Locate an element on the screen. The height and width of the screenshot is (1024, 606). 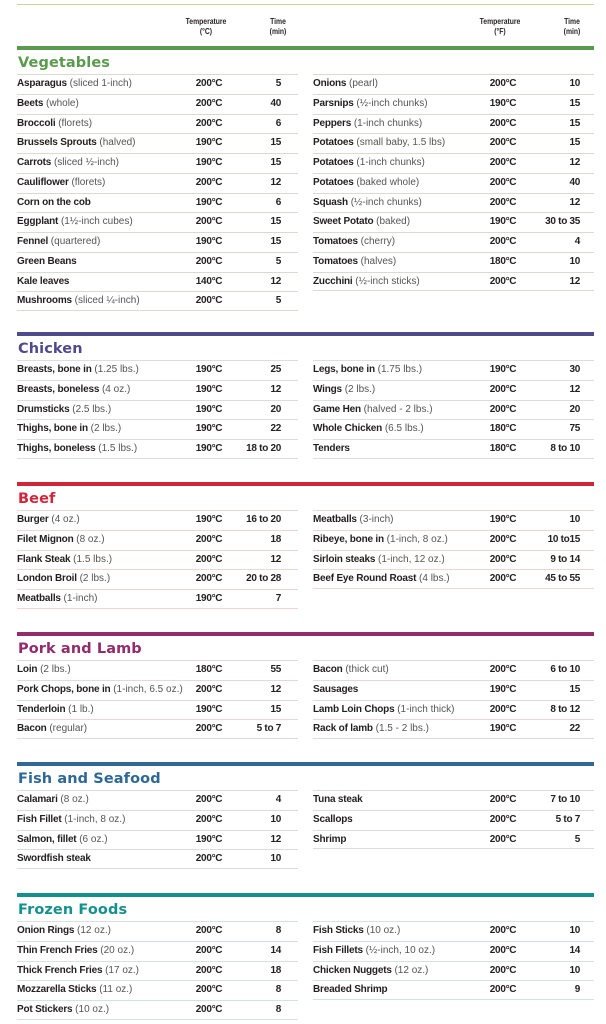
food-item: Sausages is located at coordinates (336, 689).